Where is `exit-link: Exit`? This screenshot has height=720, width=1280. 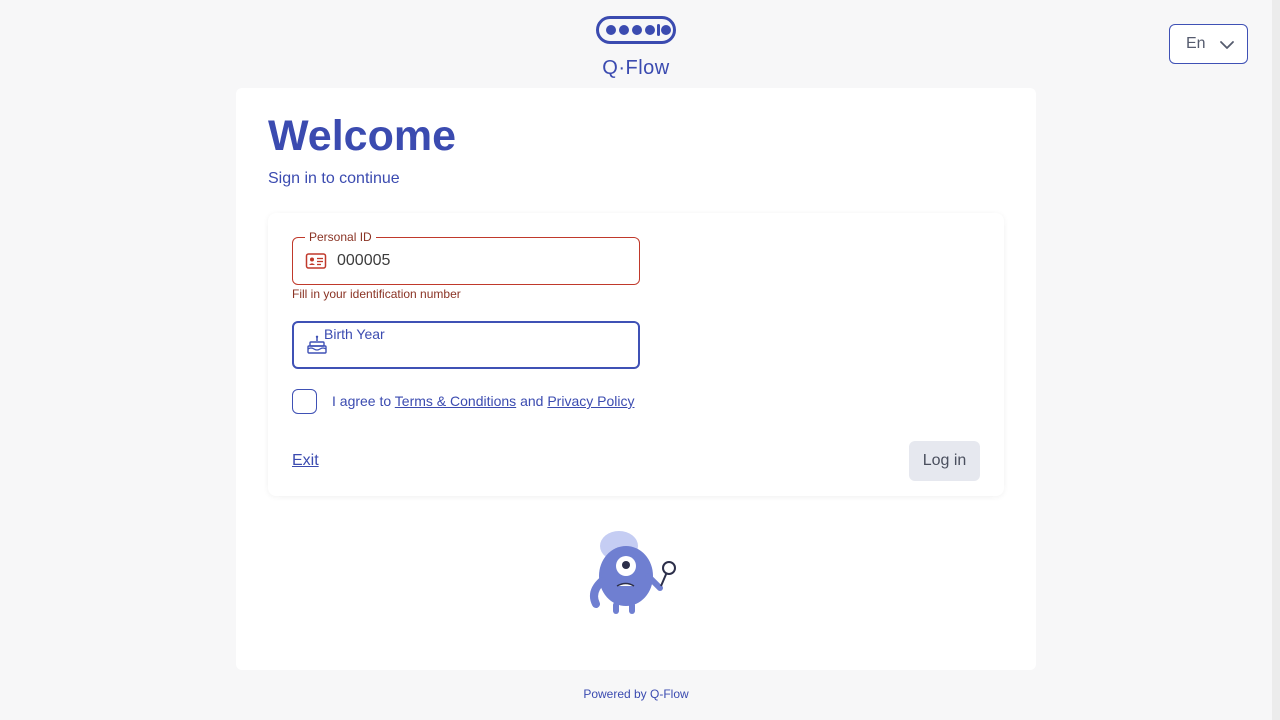
exit-link: Exit is located at coordinates (305, 461).